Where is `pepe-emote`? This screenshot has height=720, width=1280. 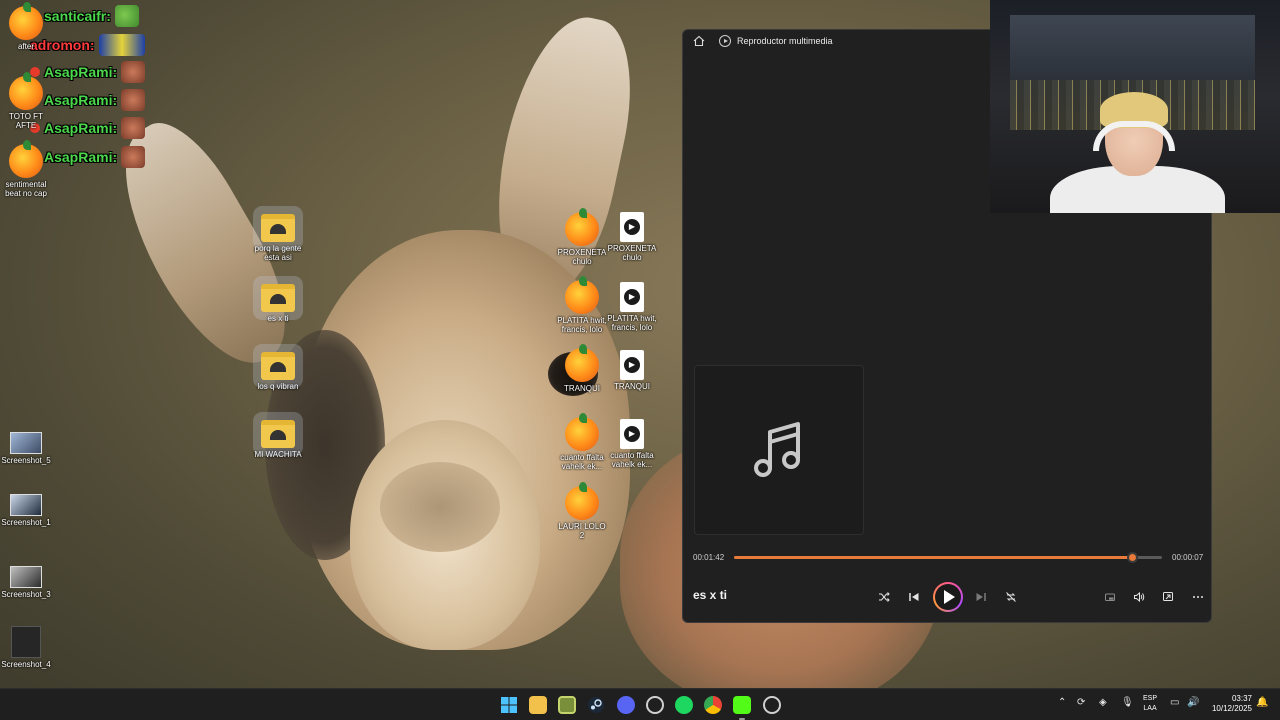
pepe-emote is located at coordinates (126, 16).